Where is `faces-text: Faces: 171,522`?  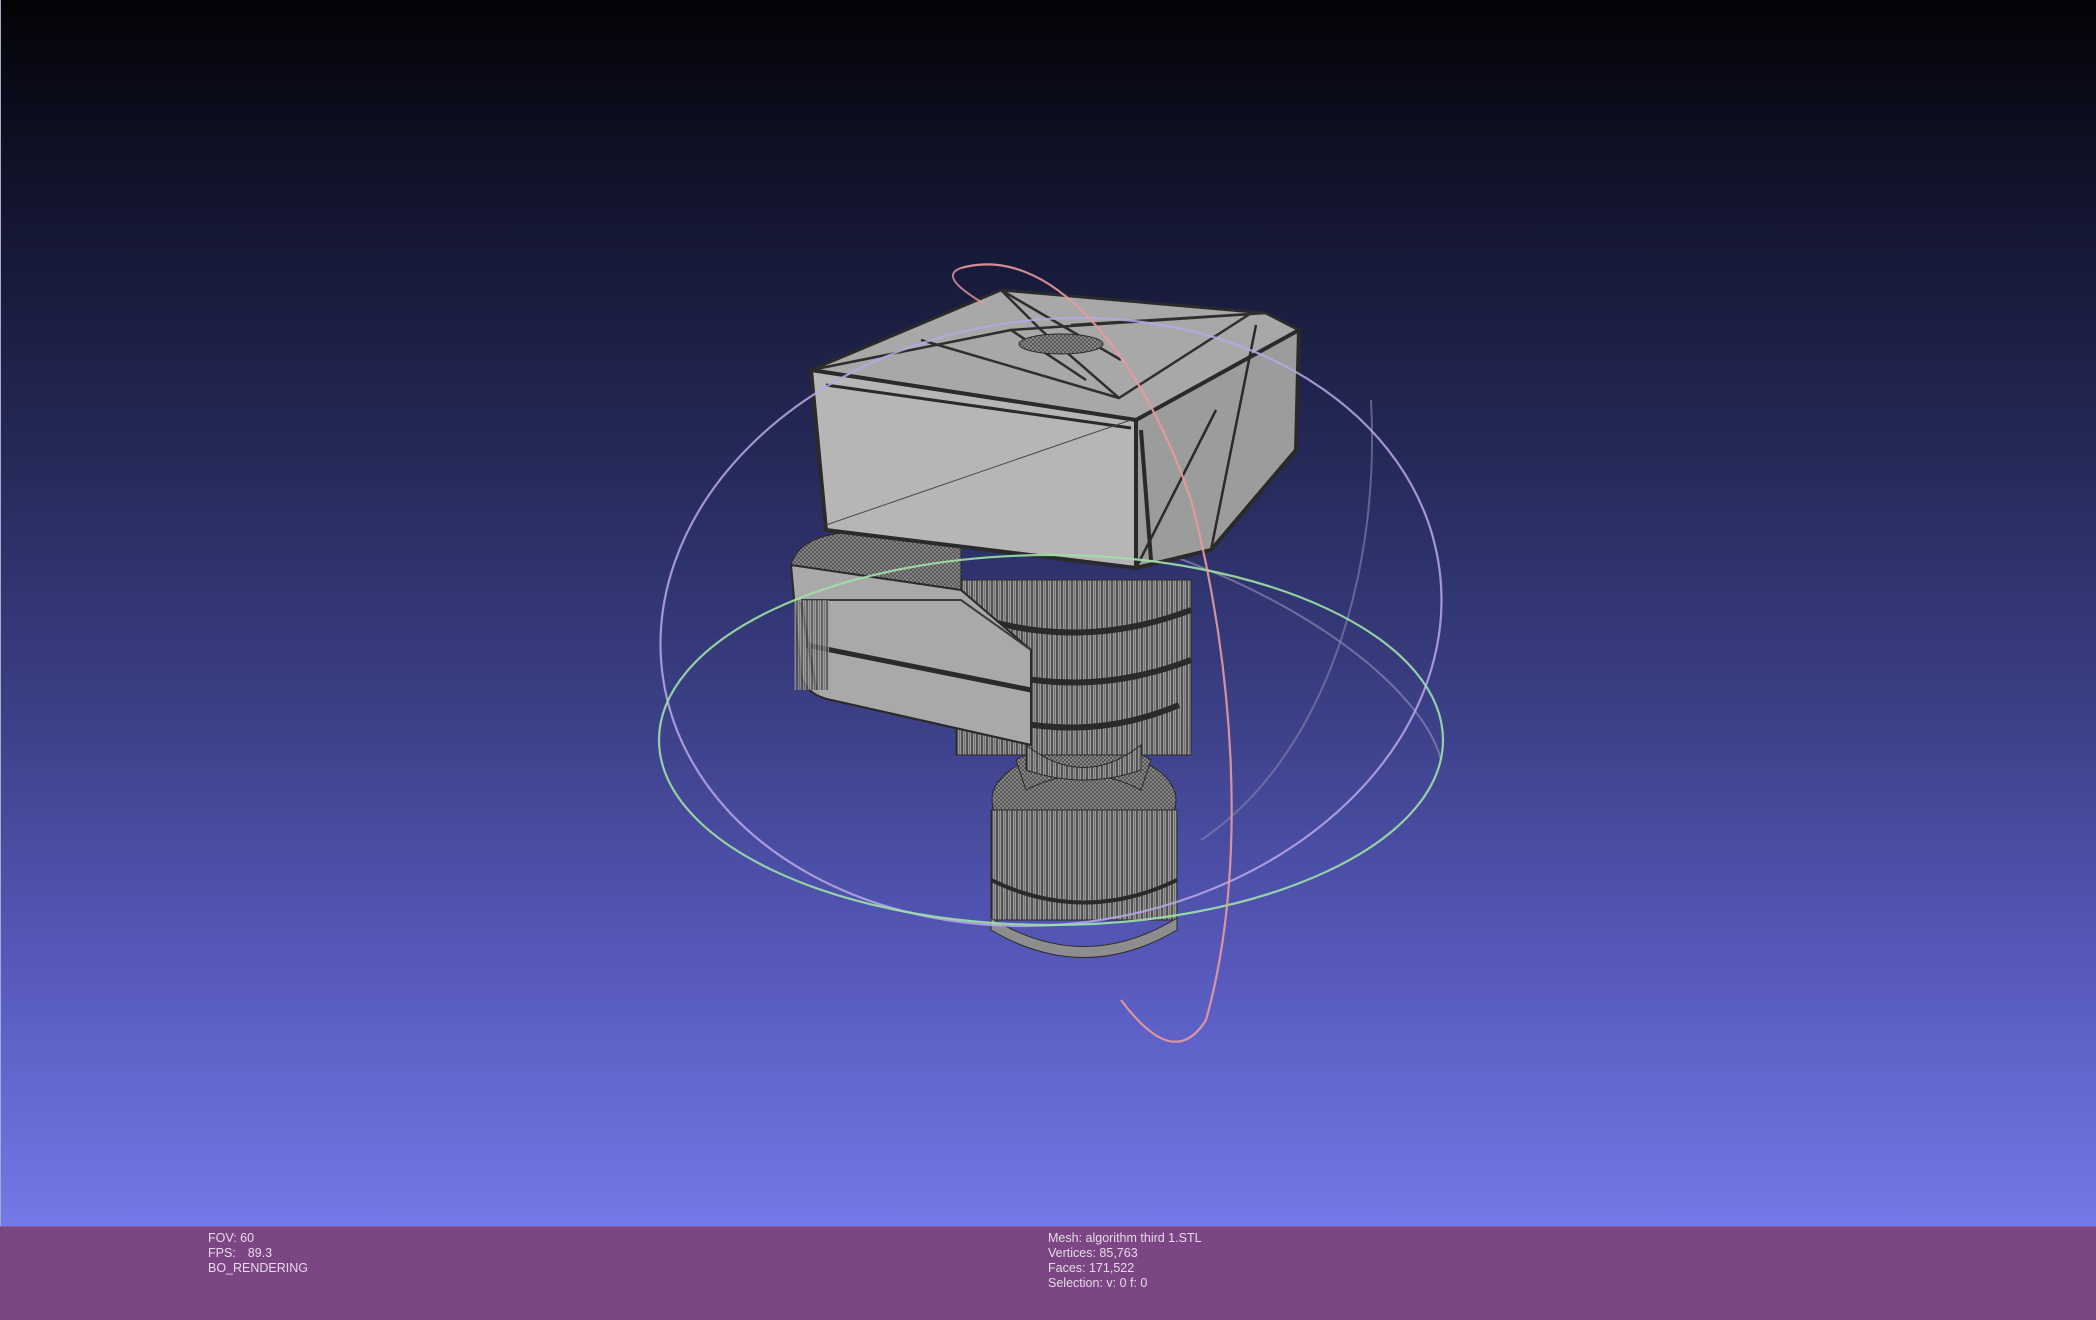
faces-text: Faces: 171,522 is located at coordinates (1091, 1268).